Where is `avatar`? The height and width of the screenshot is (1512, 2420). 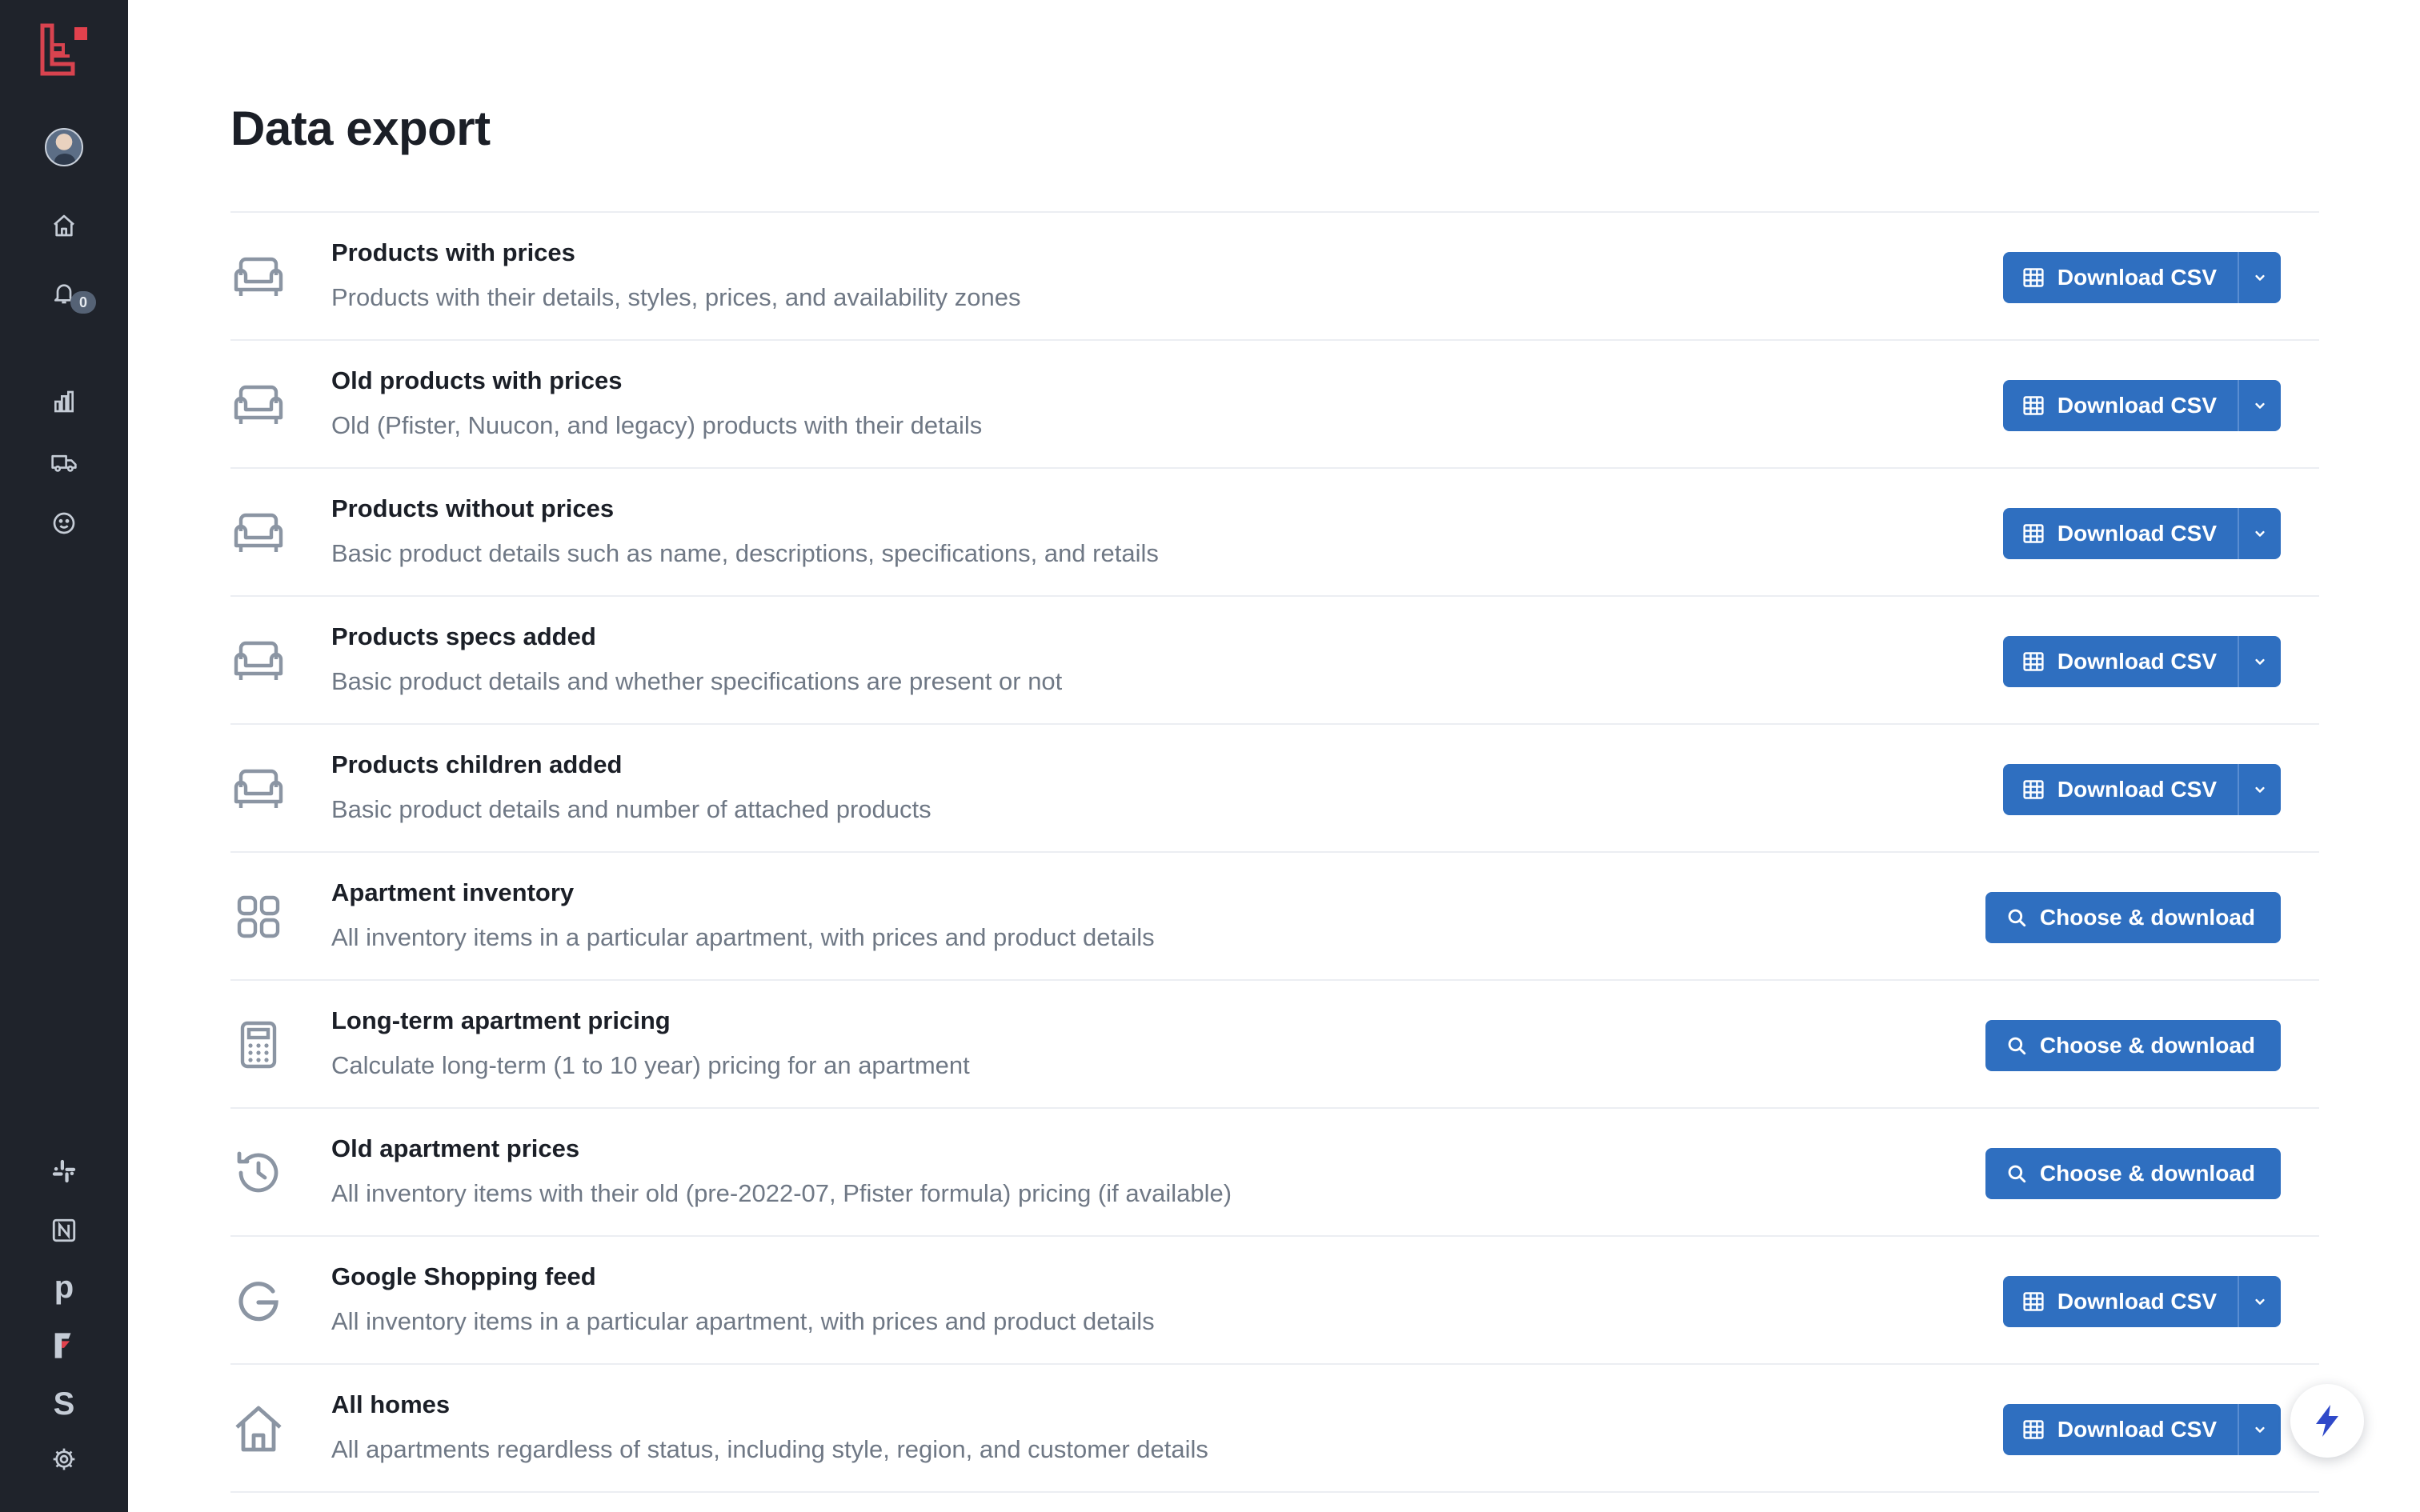
avatar is located at coordinates (64, 147).